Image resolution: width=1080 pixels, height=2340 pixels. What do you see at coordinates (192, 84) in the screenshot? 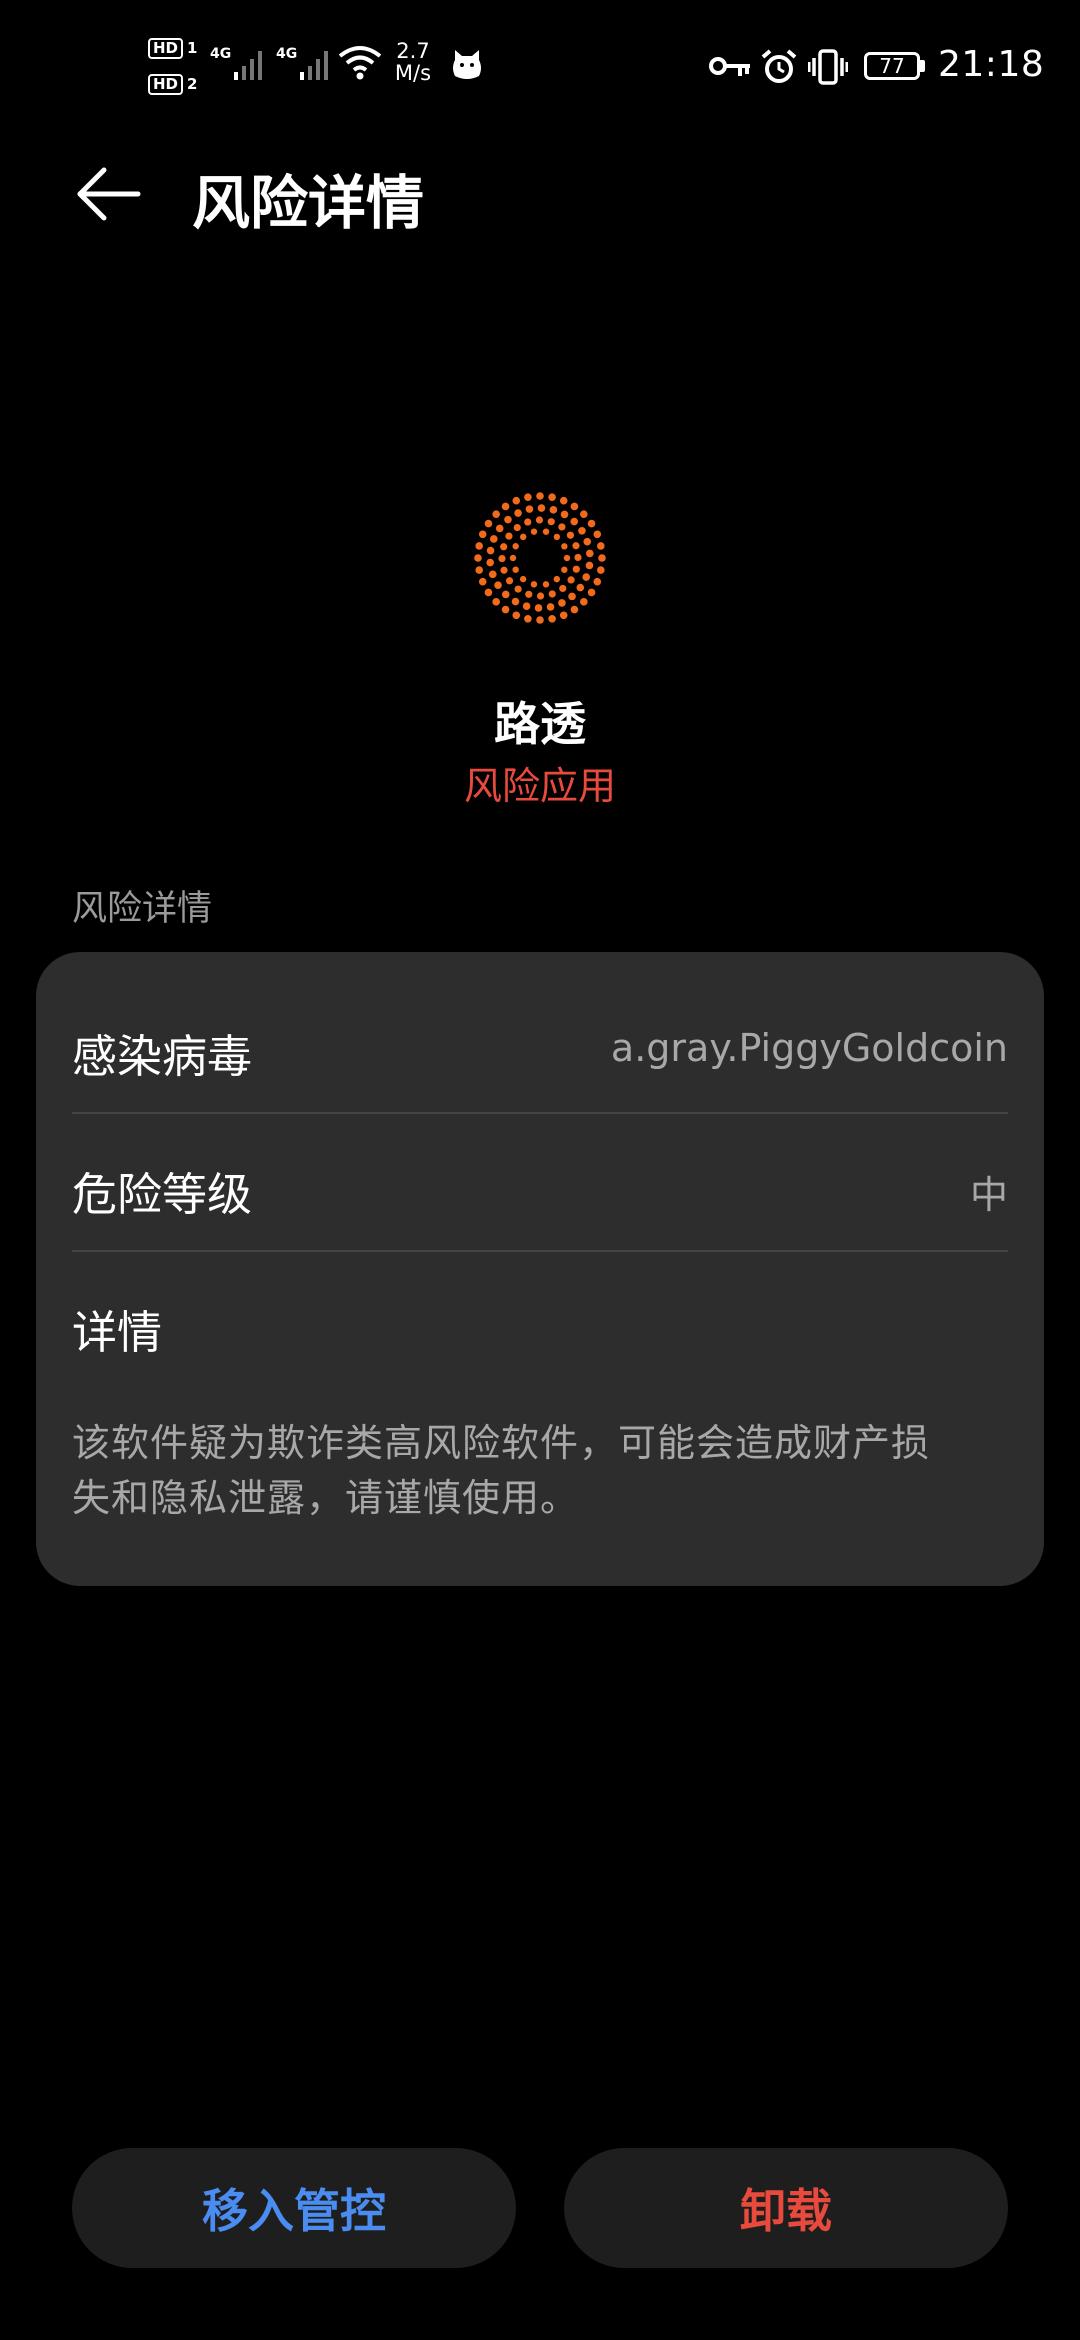
I see `sim-number: 2` at bounding box center [192, 84].